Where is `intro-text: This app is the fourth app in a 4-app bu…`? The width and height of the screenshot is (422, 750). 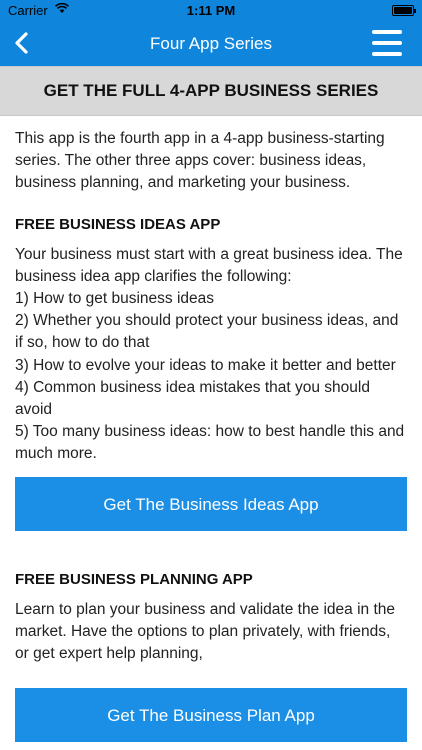
intro-text: This app is the fourth app in a 4-app bu… is located at coordinates (200, 161).